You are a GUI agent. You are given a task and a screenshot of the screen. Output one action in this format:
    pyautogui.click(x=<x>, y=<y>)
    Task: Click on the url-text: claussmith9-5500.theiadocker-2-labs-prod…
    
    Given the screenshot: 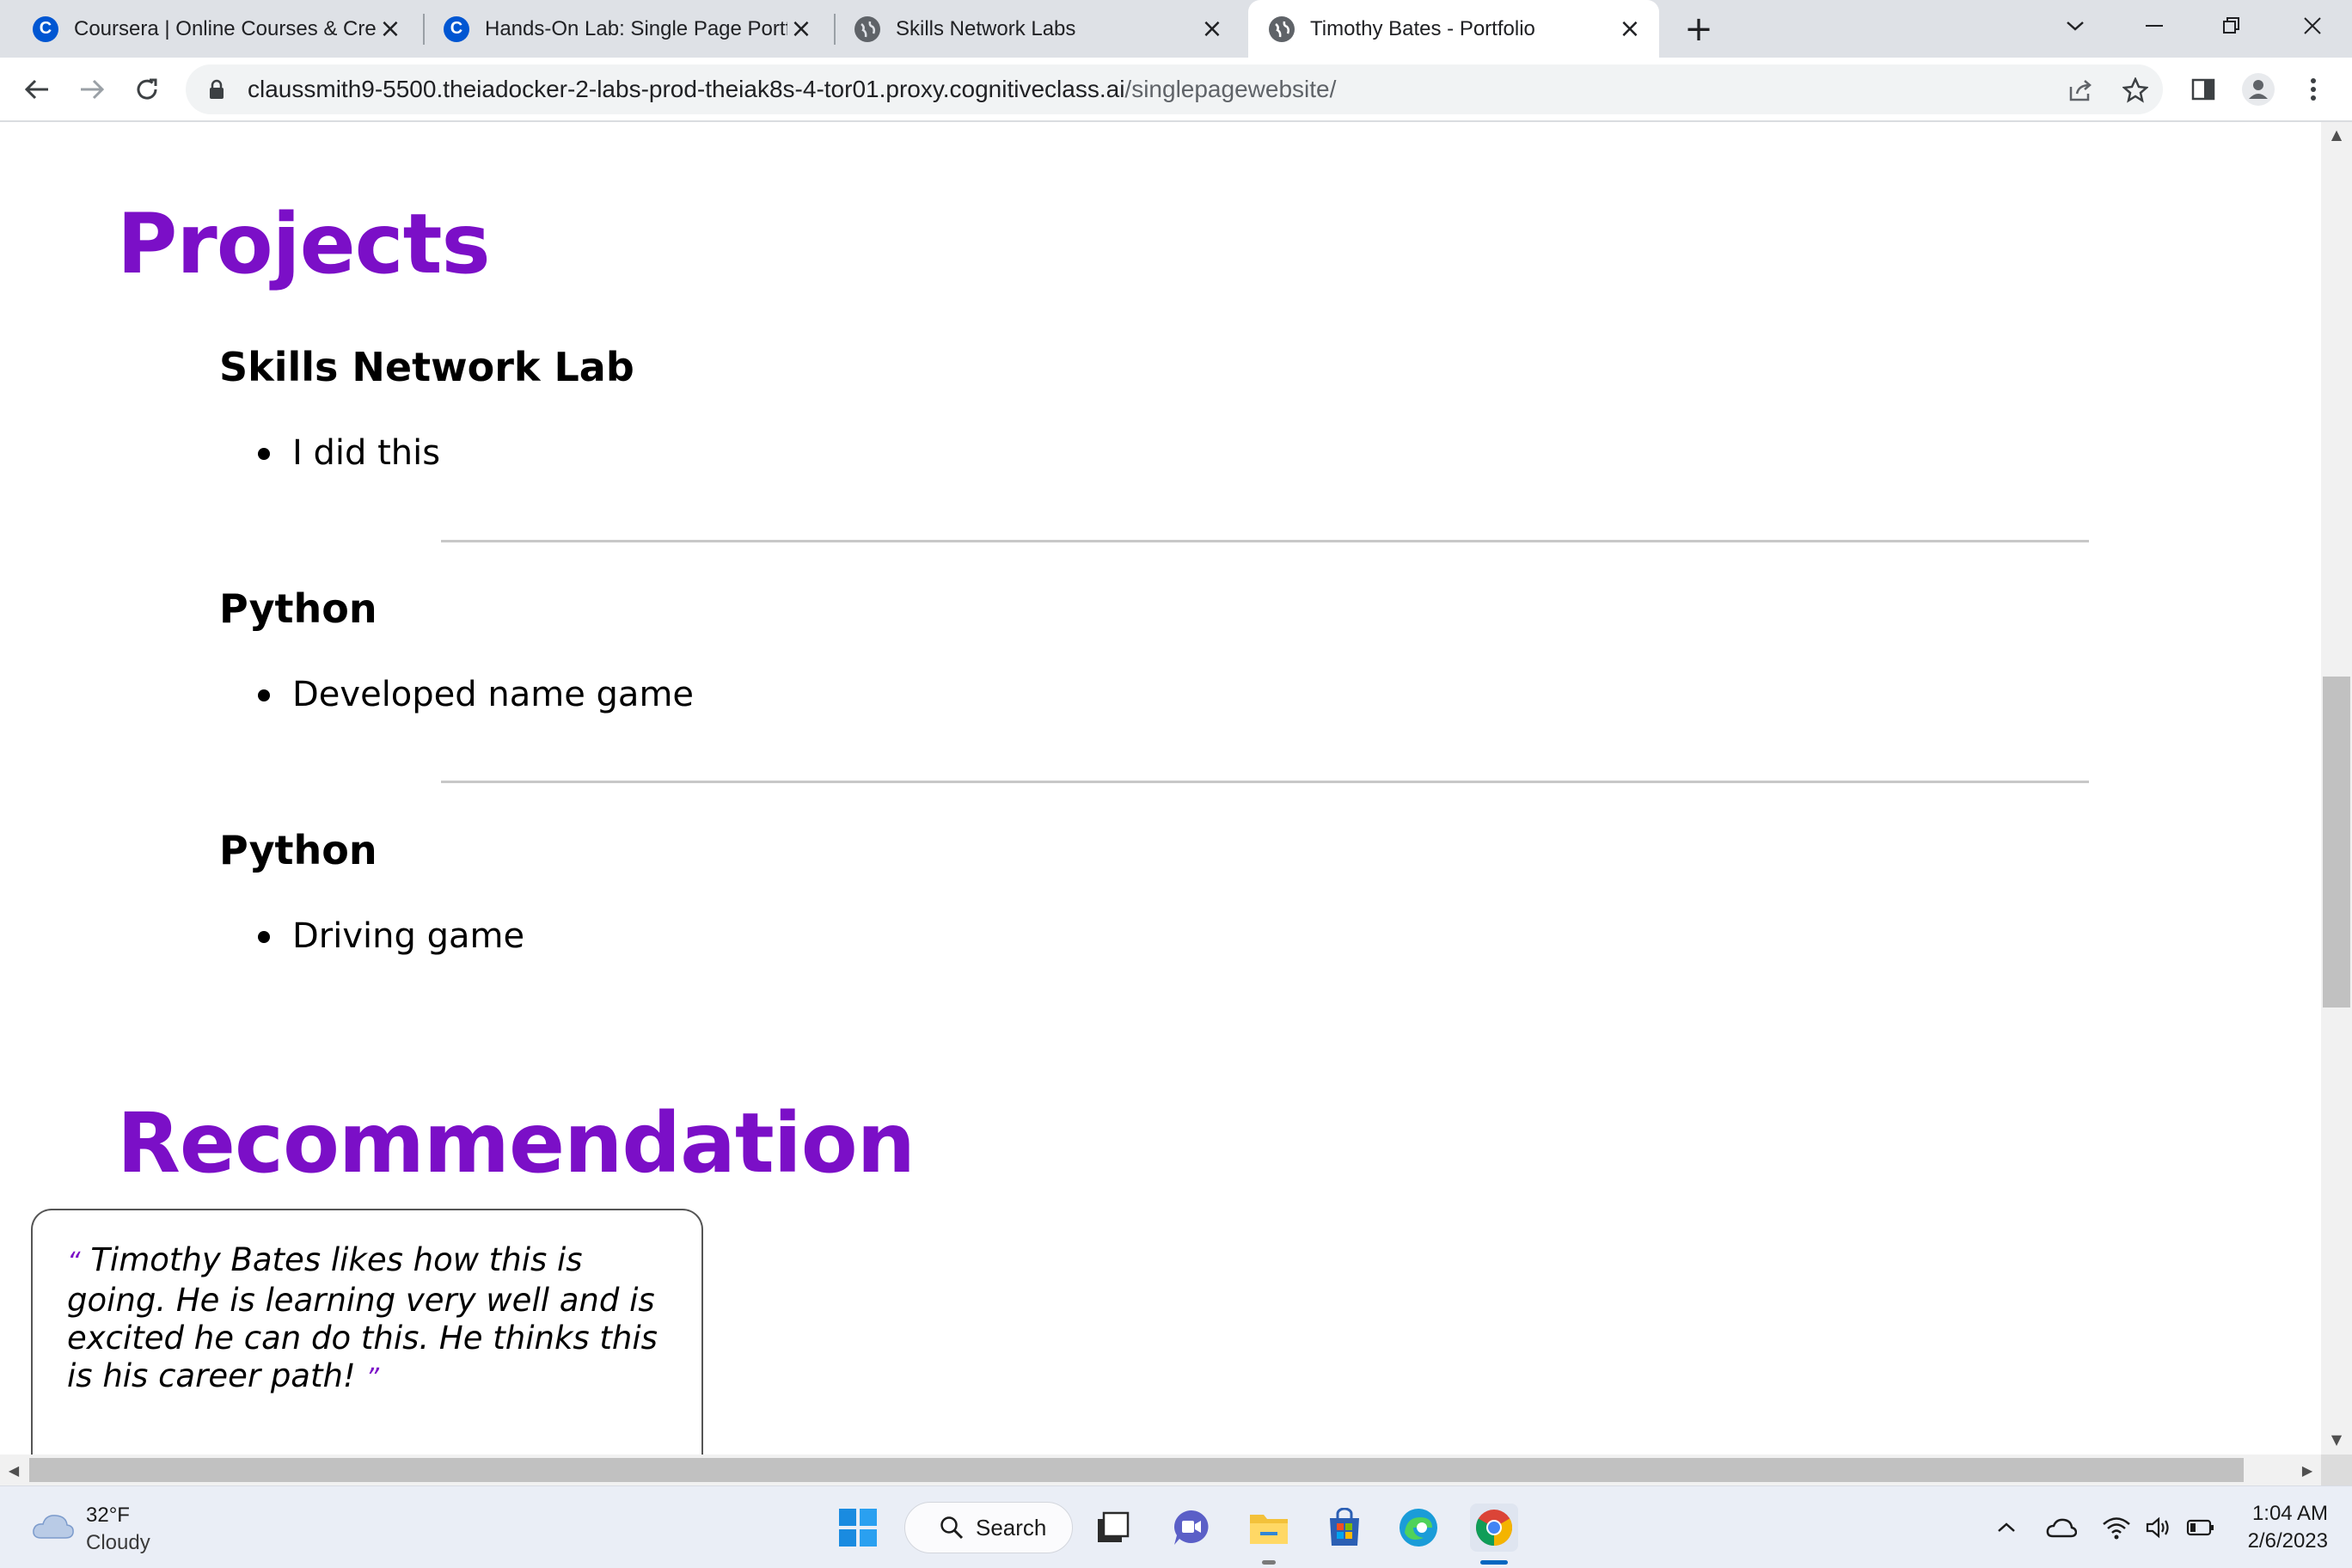 What is the action you would take?
    pyautogui.click(x=792, y=89)
    